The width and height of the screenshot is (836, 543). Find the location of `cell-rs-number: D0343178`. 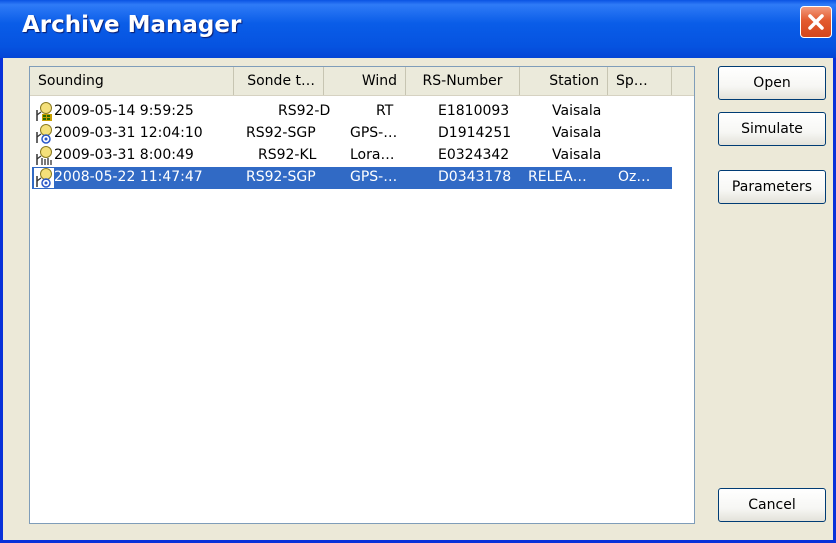

cell-rs-number: D0343178 is located at coordinates (475, 177).